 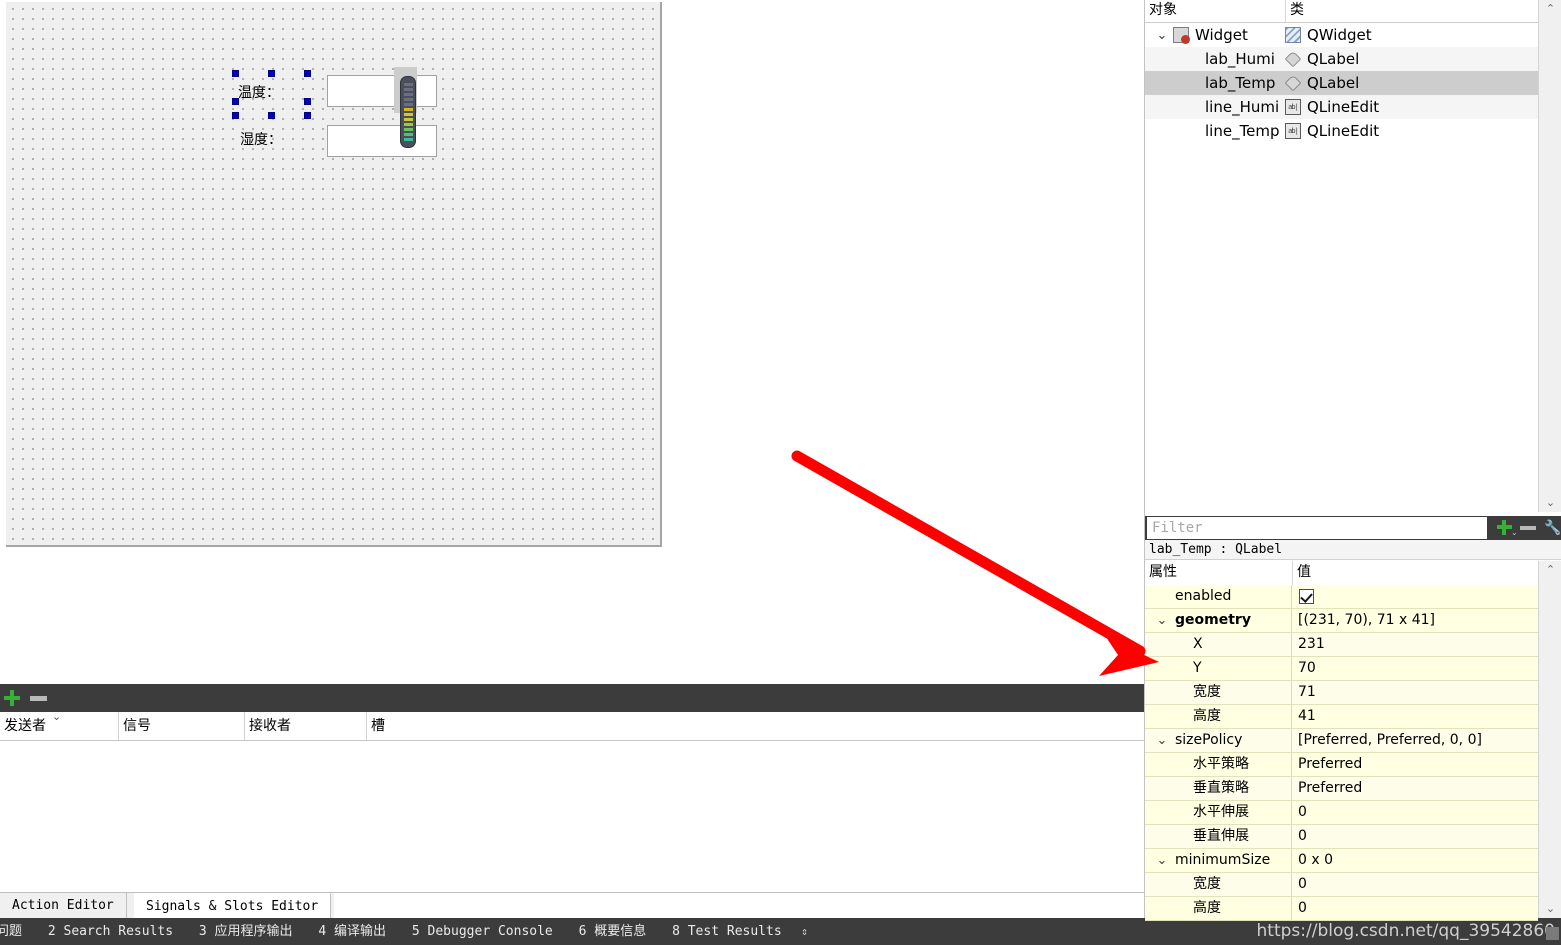 What do you see at coordinates (1549, 256) in the screenshot?
I see `object-inspector-scrollbar: ⌃ ⌄` at bounding box center [1549, 256].